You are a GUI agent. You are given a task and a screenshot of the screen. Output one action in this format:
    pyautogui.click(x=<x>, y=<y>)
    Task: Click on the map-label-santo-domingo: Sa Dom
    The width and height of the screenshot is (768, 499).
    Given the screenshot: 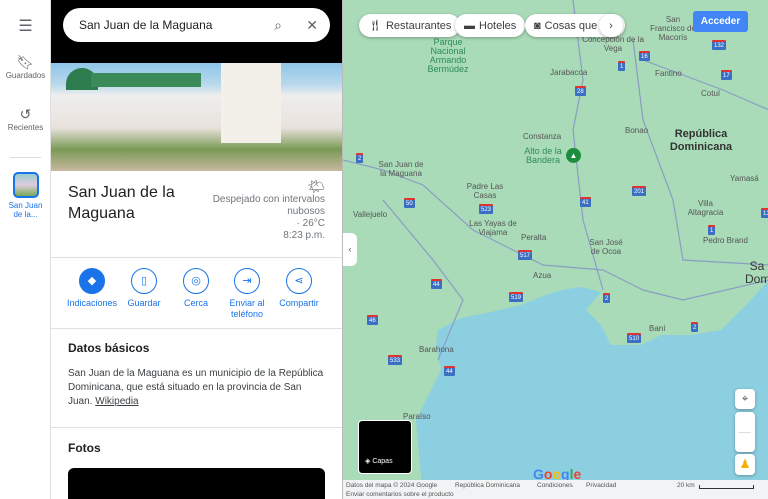 What is the action you would take?
    pyautogui.click(x=756, y=273)
    